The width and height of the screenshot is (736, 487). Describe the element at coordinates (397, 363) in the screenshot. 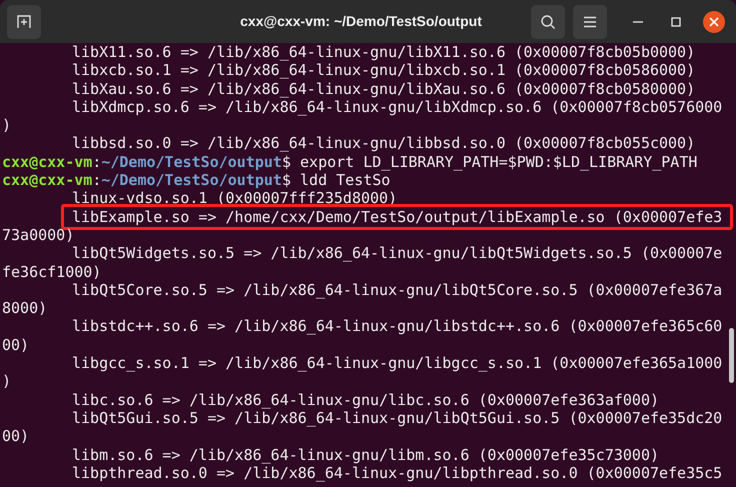

I see `output-line: libgcc_s.so.1 => /lib/x86_64-linux-gnu/libgcc_s.so.1 (0x00007efe365a1000` at that location.